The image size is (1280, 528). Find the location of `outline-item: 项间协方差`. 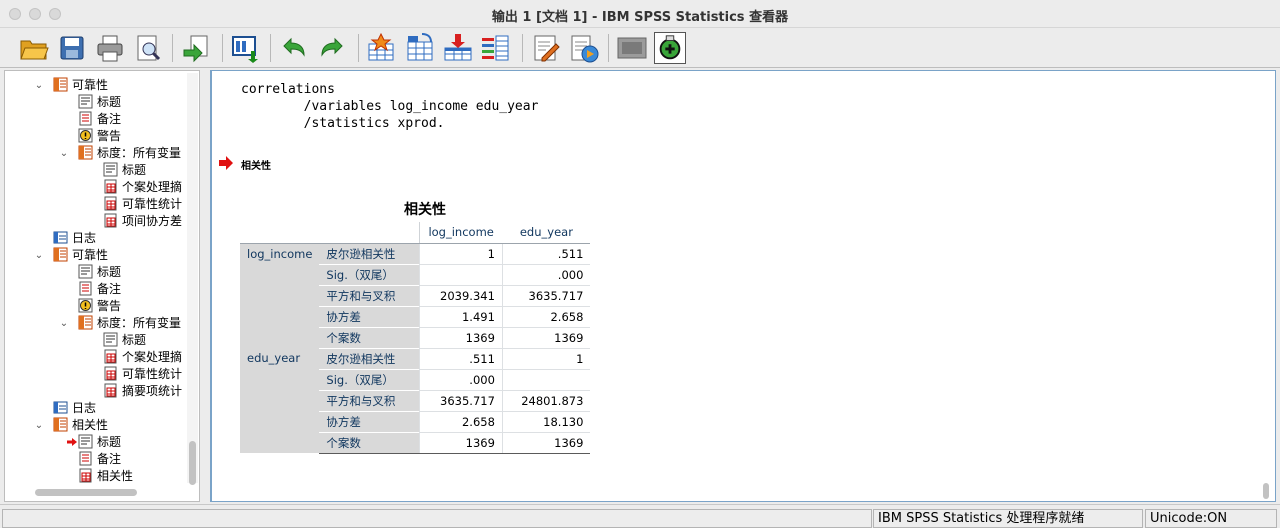

outline-item: 项间协方差 is located at coordinates (142, 221).